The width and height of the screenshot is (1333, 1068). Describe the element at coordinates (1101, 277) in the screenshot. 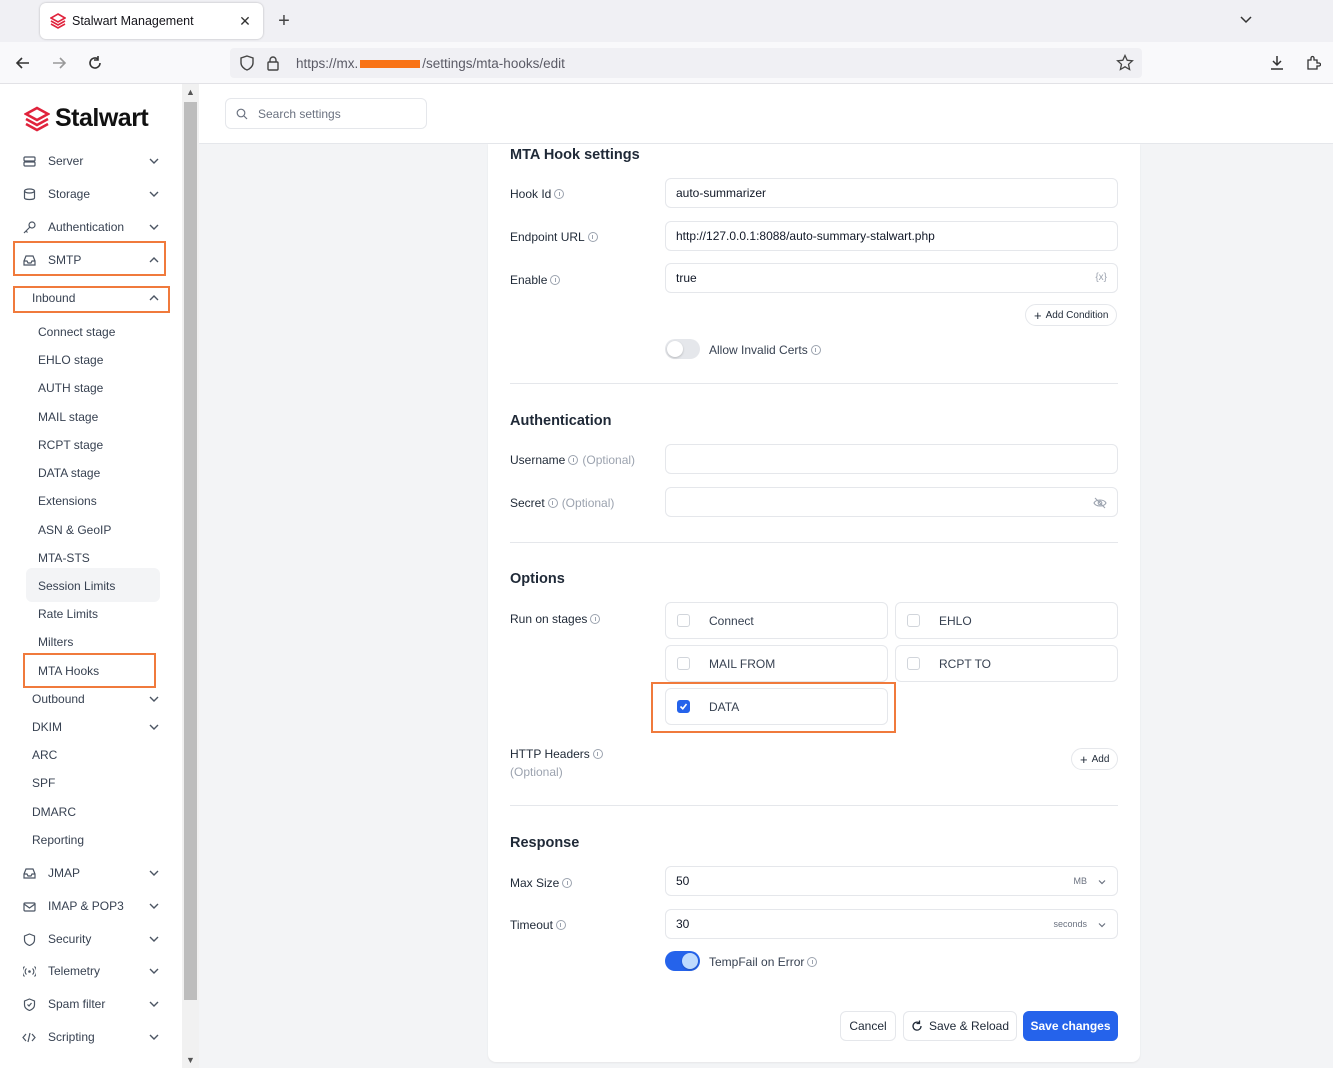

I see `variable-icon: {x}` at that location.